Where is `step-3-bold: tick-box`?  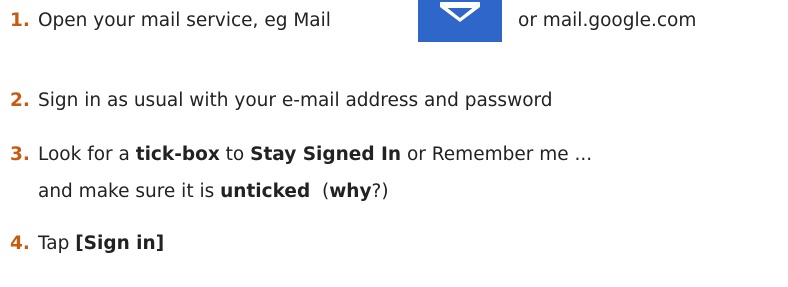 step-3-bold: tick-box is located at coordinates (177, 154).